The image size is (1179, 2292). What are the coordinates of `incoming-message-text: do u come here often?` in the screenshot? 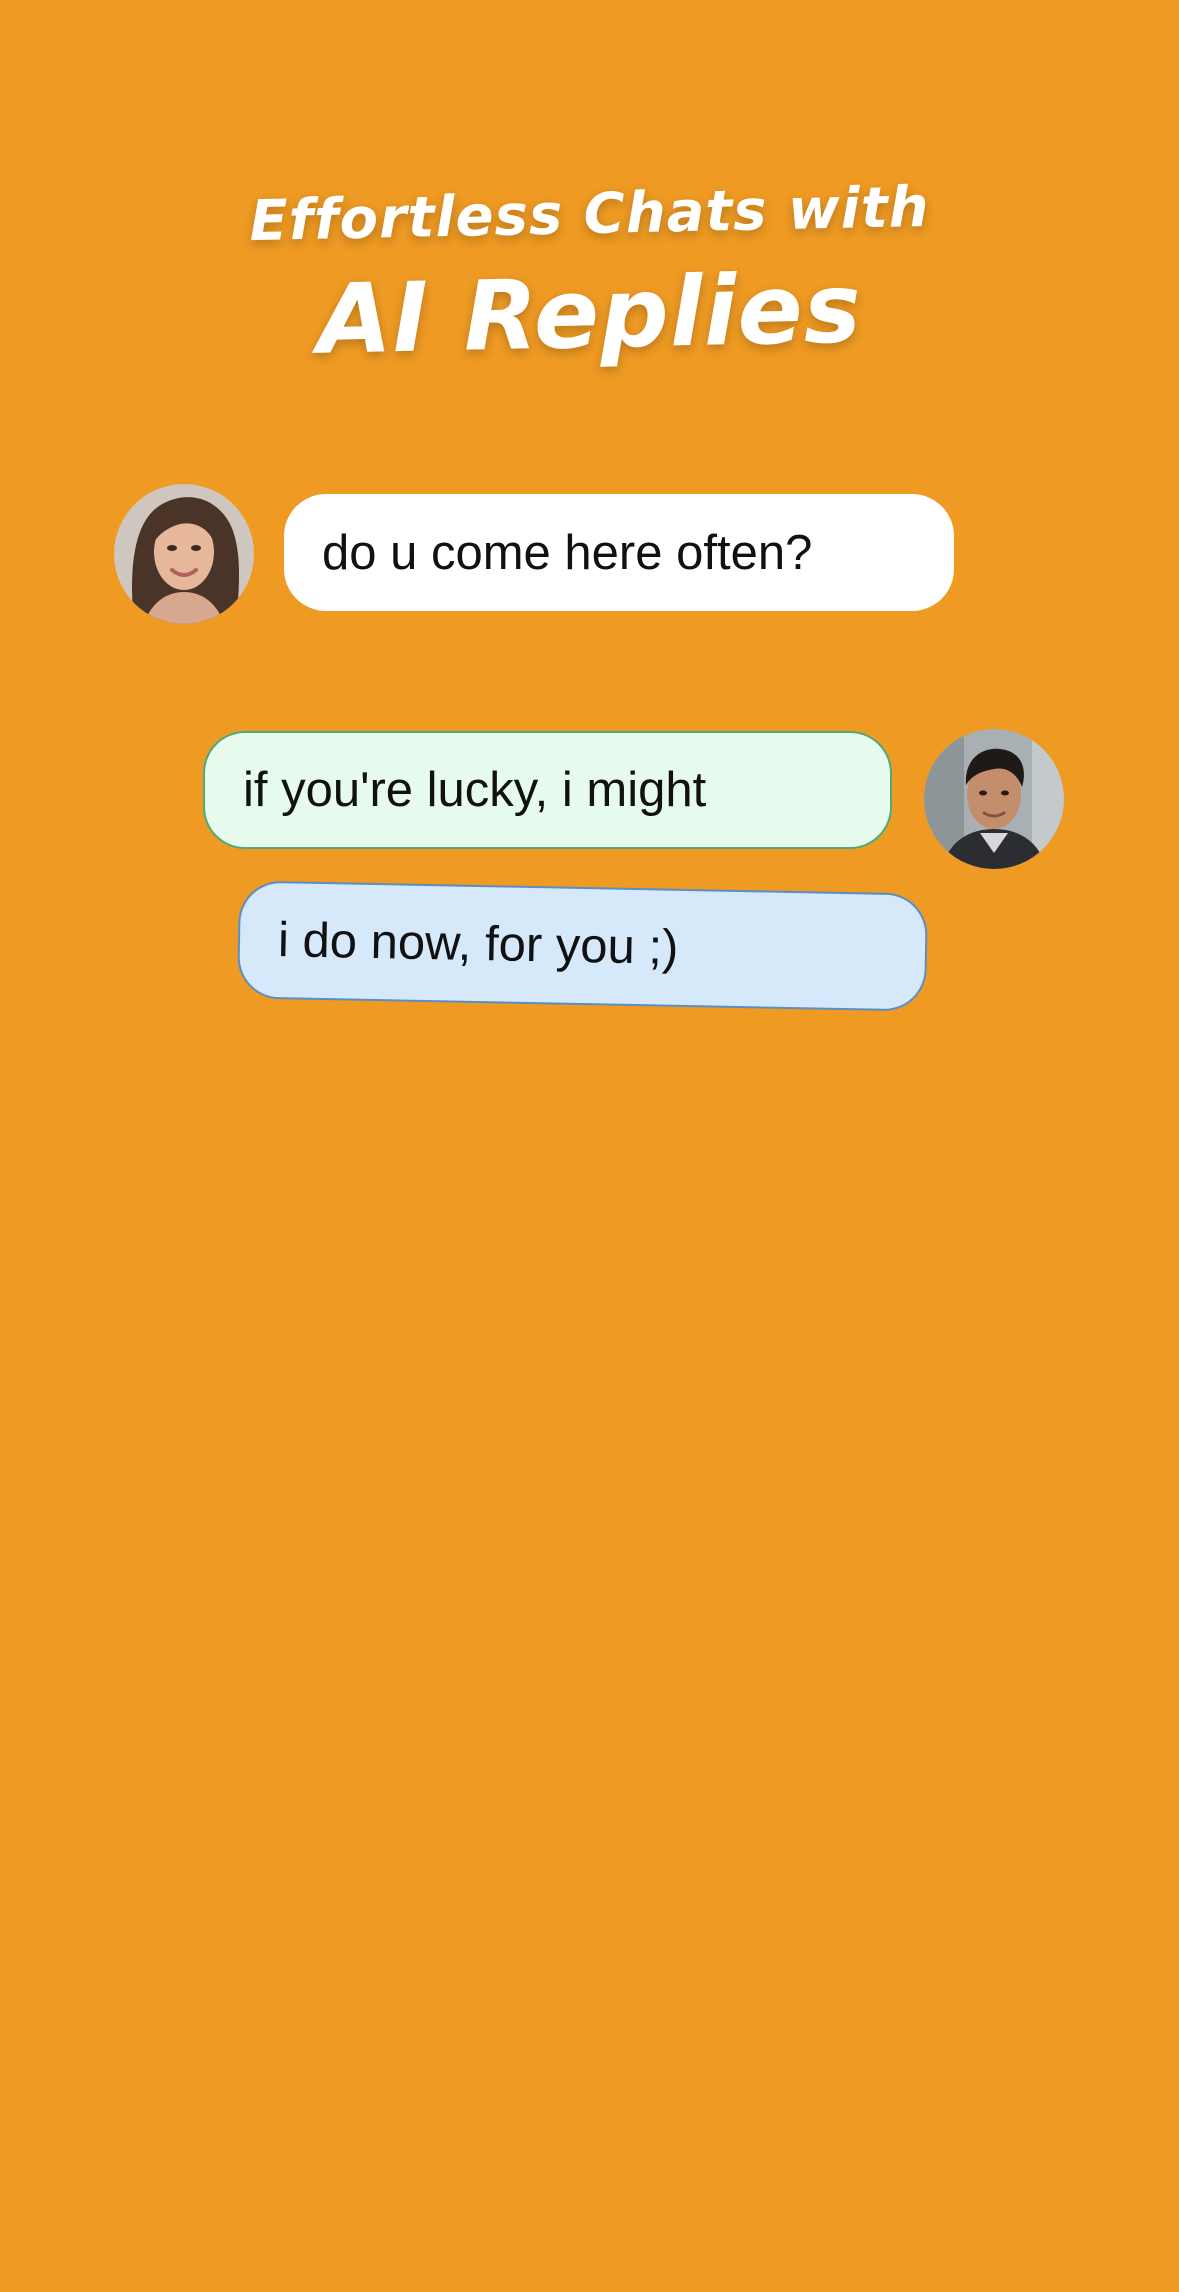 It's located at (567, 552).